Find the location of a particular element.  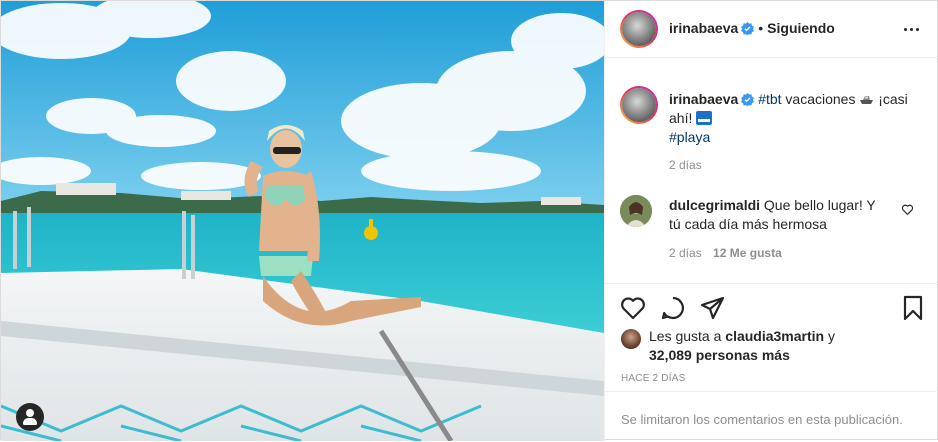

caption-time: 2 días is located at coordinates (685, 165).